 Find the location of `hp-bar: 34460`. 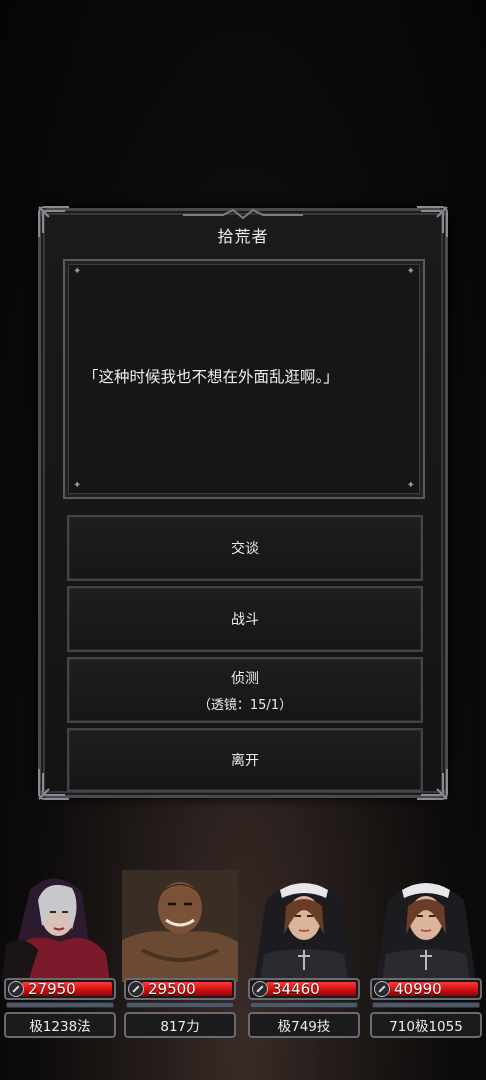

hp-bar: 34460 is located at coordinates (304, 989).